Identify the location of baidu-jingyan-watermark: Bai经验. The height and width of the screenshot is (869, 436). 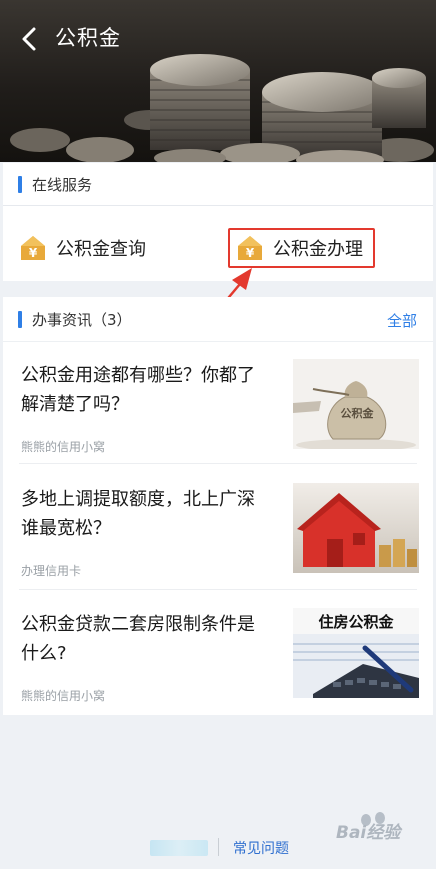
(375, 834).